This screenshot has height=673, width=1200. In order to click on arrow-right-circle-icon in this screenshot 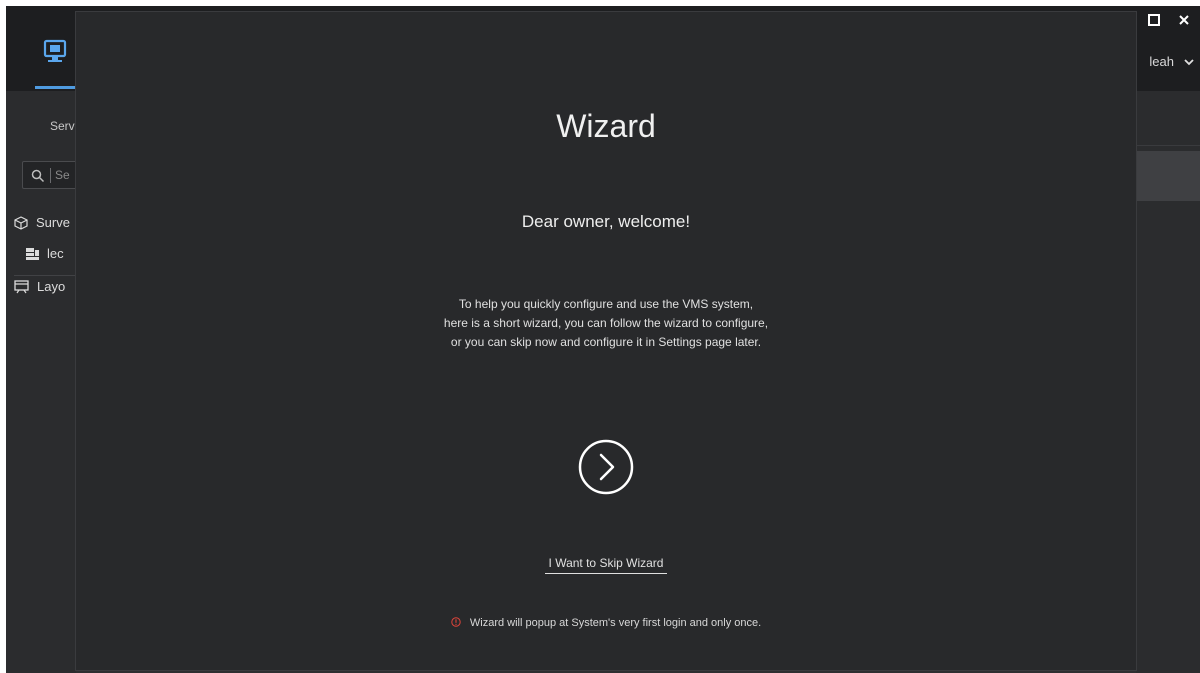, I will do `click(606, 467)`.